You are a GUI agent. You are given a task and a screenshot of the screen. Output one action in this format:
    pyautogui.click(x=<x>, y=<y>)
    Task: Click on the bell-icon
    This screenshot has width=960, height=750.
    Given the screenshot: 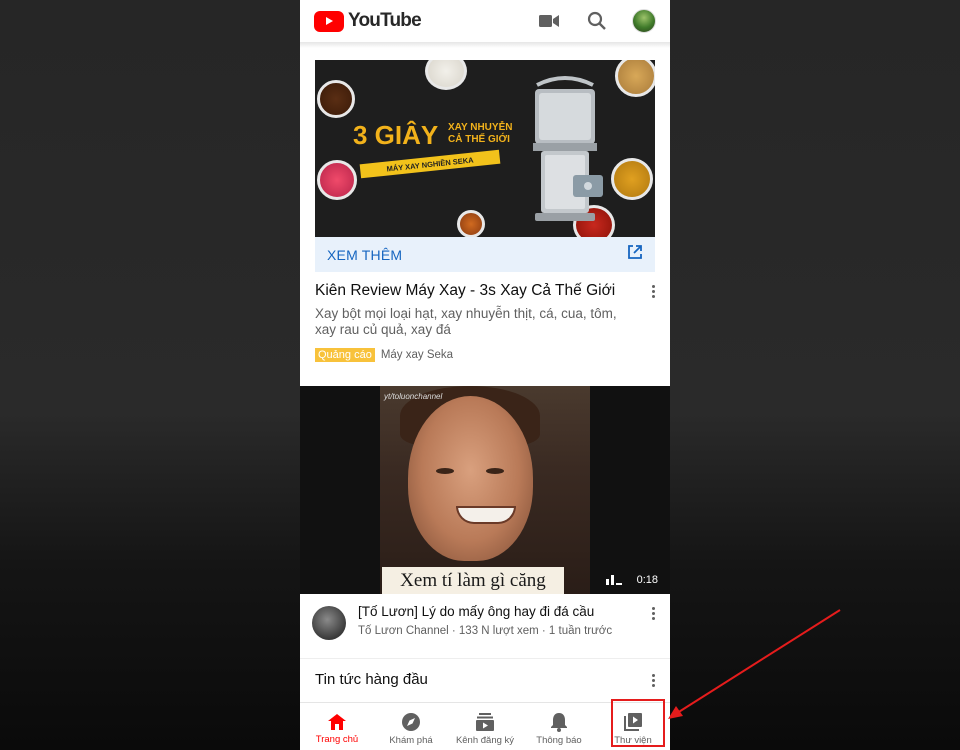 What is the action you would take?
    pyautogui.click(x=559, y=722)
    